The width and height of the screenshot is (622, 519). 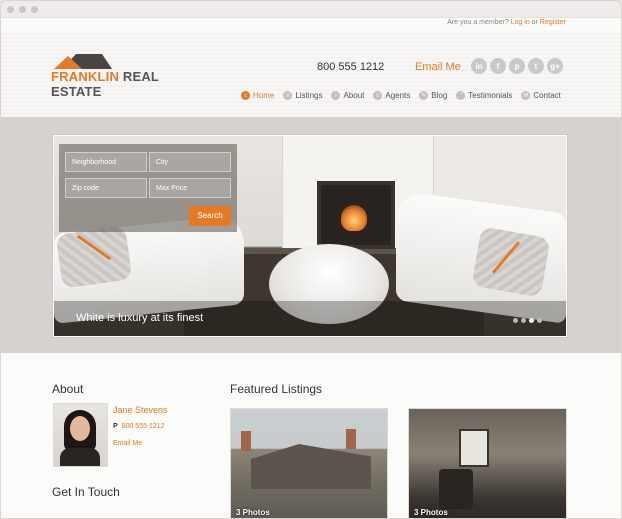 What do you see at coordinates (115, 426) in the screenshot?
I see `phone-prefix: P` at bounding box center [115, 426].